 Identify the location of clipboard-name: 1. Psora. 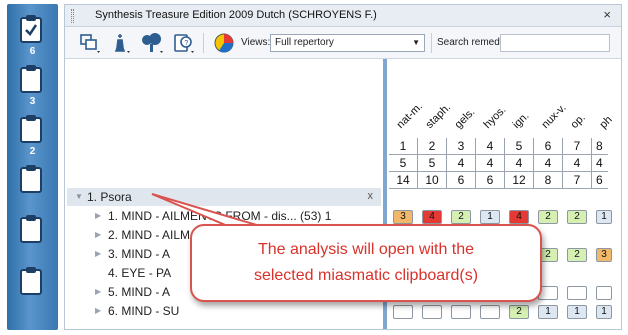
(109, 197).